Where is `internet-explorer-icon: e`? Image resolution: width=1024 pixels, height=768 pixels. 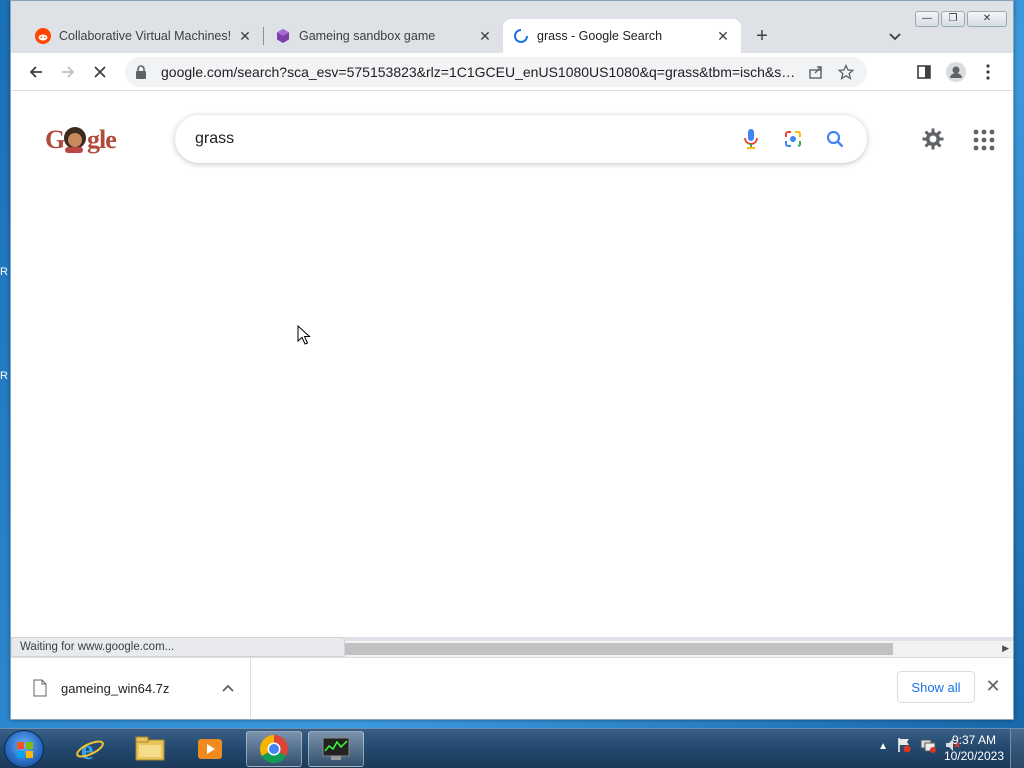
internet-explorer-icon: e is located at coordinates (90, 749).